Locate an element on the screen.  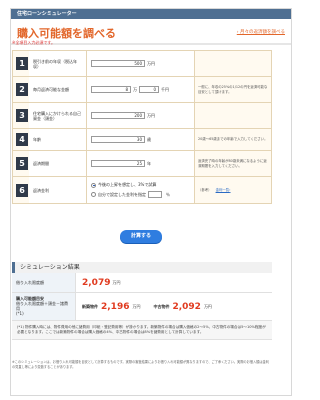
term-unit: 年 is located at coordinates (149, 163).